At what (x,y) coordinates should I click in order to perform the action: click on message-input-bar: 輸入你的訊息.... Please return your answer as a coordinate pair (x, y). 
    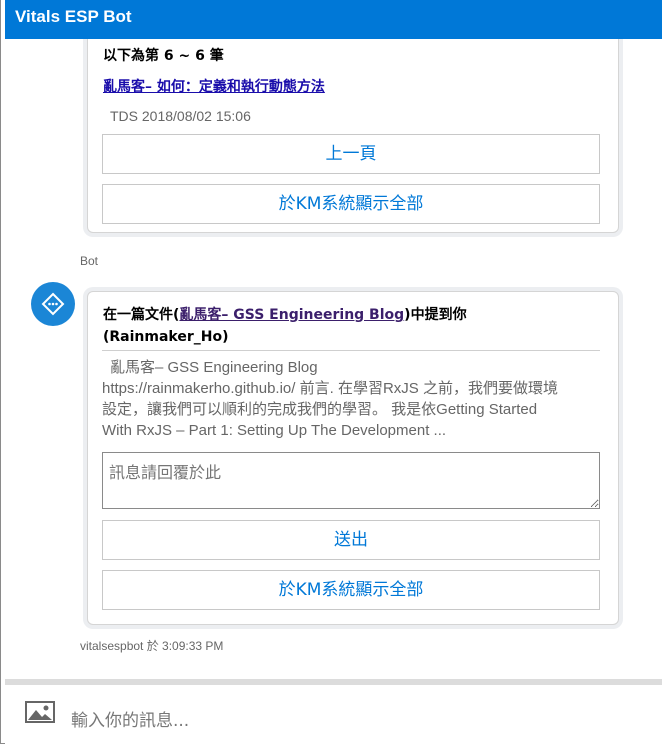
    Looking at the image, I should click on (333, 712).